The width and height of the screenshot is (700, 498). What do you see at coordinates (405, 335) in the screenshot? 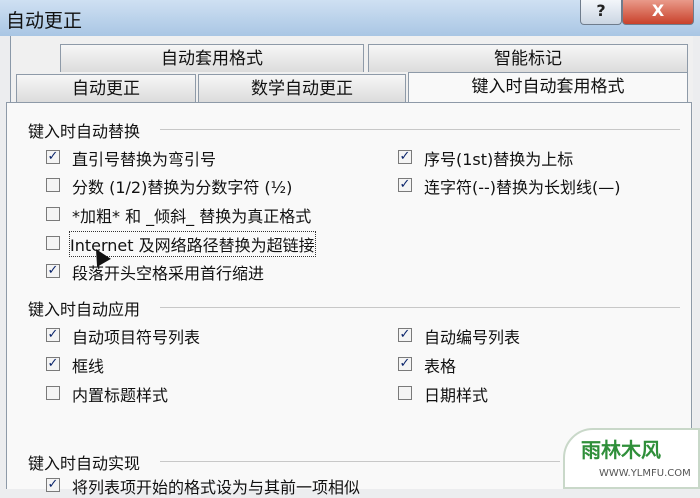
I see `checkbox-numbered-lists` at bounding box center [405, 335].